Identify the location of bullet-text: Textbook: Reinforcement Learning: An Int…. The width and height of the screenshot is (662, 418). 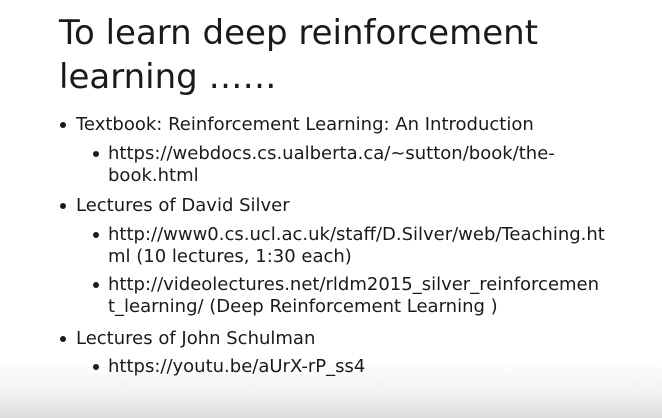
(305, 124).